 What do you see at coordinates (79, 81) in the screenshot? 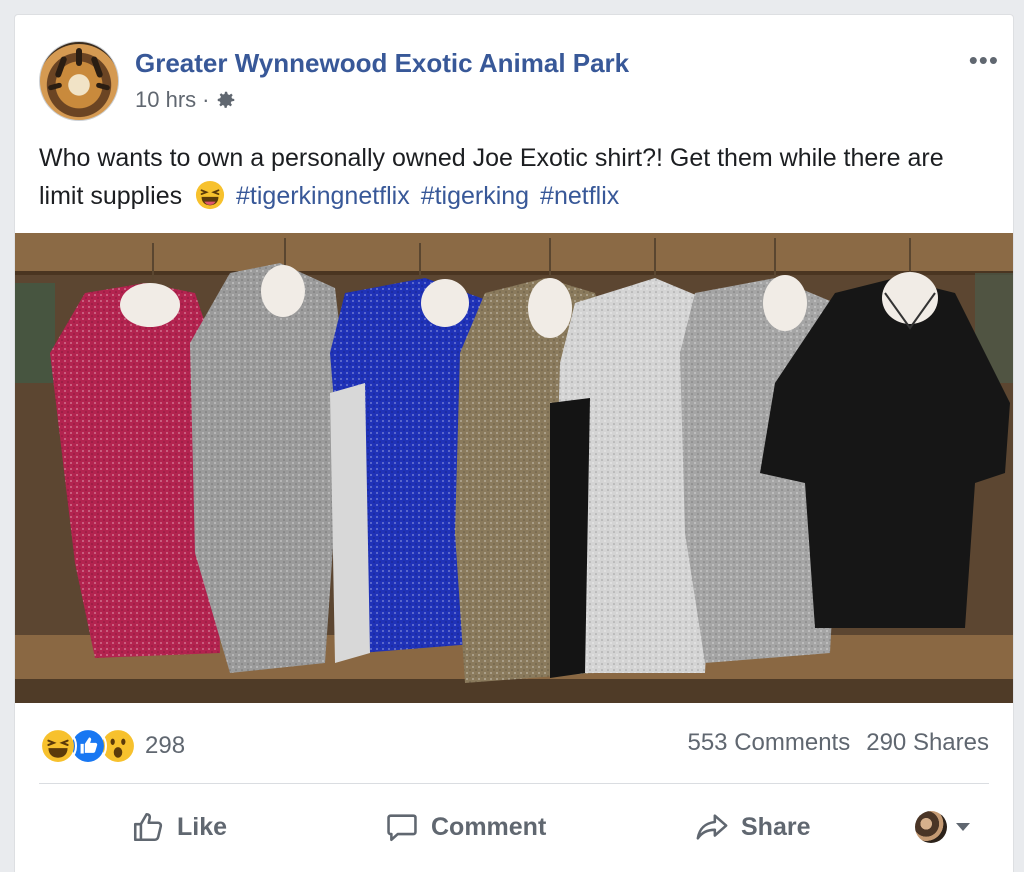
I see `page-avatar` at bounding box center [79, 81].